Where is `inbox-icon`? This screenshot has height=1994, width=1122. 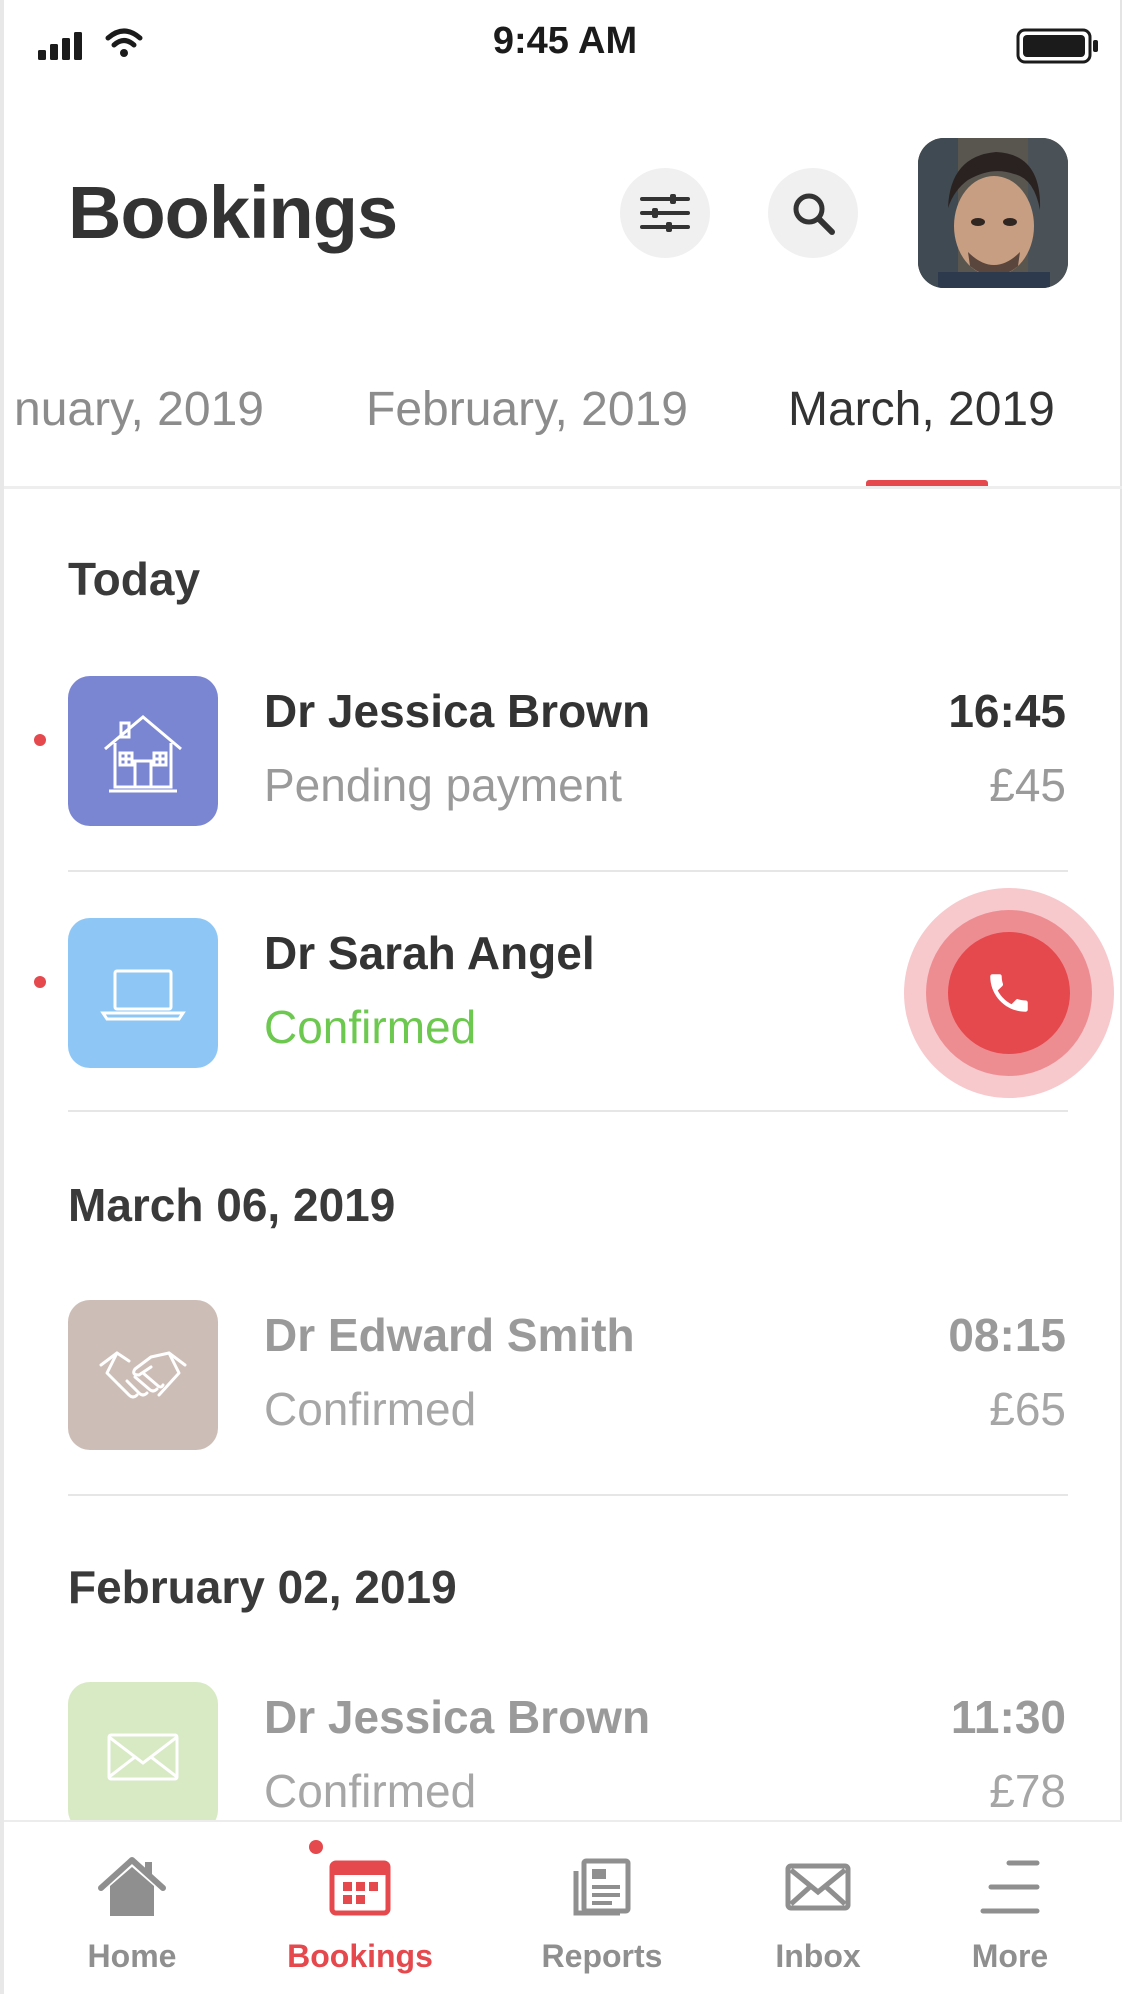 inbox-icon is located at coordinates (818, 1887).